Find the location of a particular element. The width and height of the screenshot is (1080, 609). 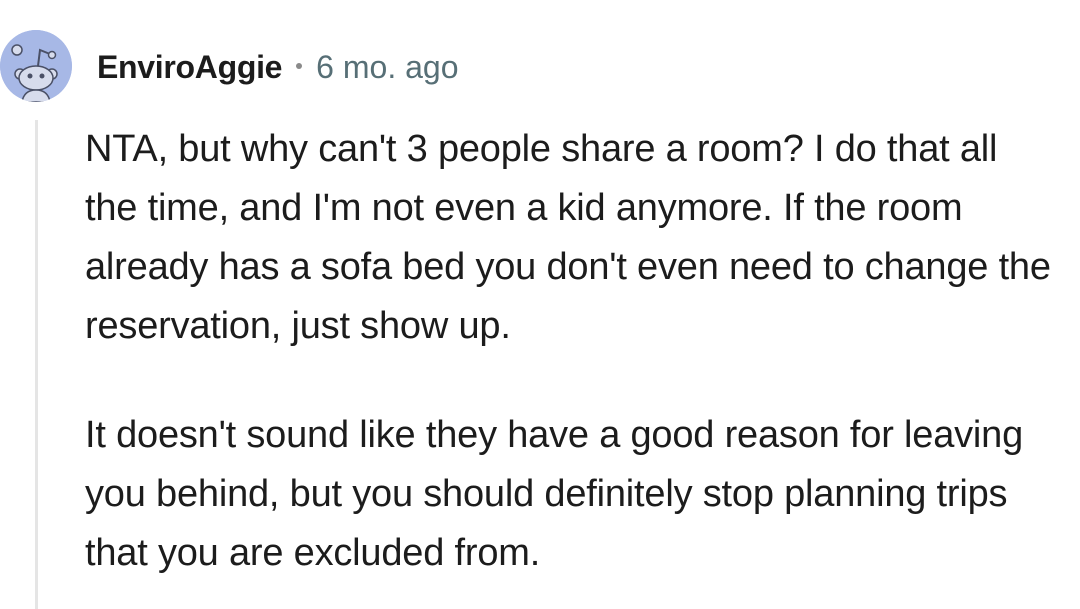

comment-header: EnviroAggie 6 mo. ago is located at coordinates (277, 67).